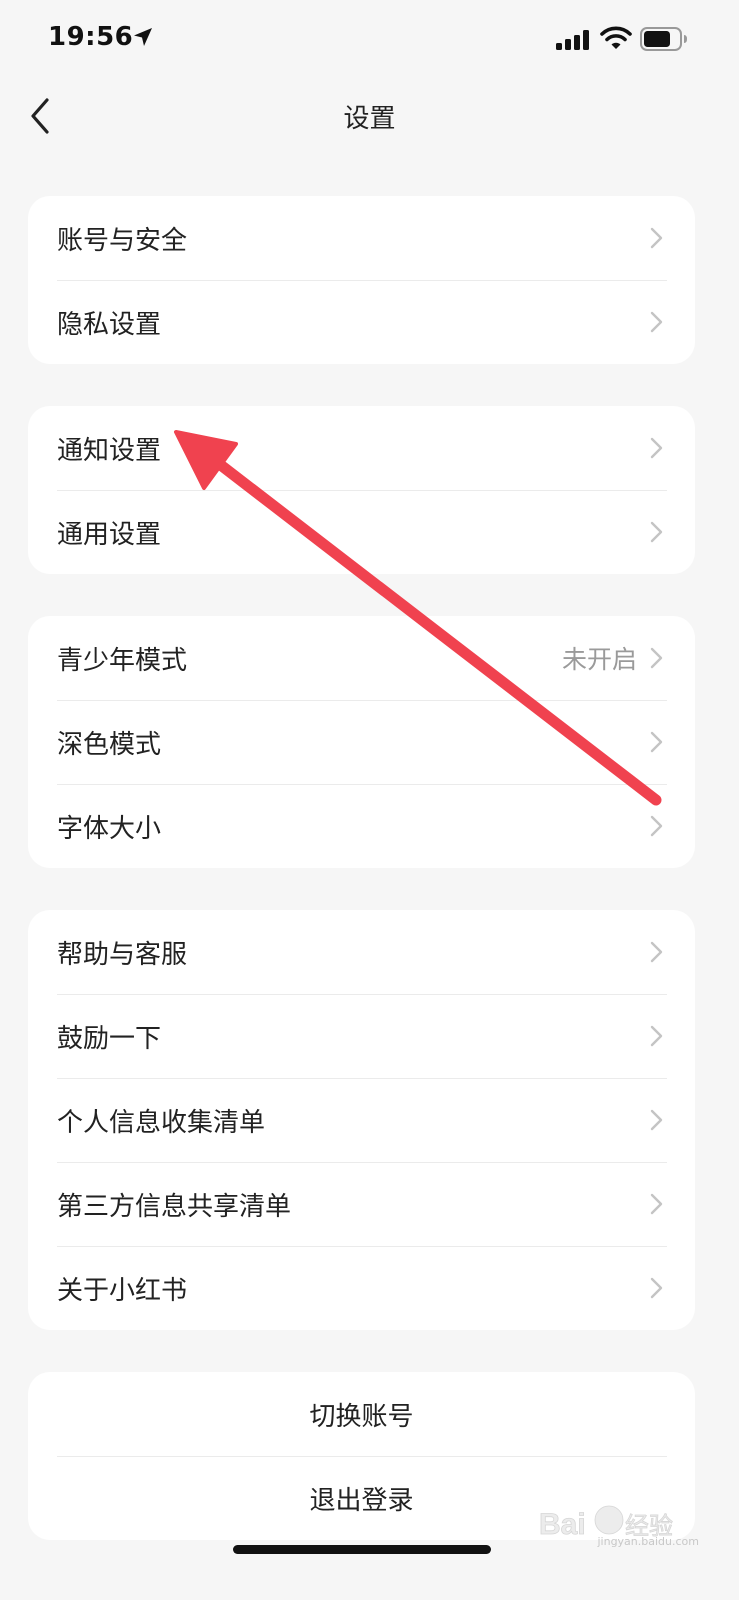 The image size is (739, 1600). What do you see at coordinates (109, 828) in the screenshot?
I see `settings-item-label: 字体大小` at bounding box center [109, 828].